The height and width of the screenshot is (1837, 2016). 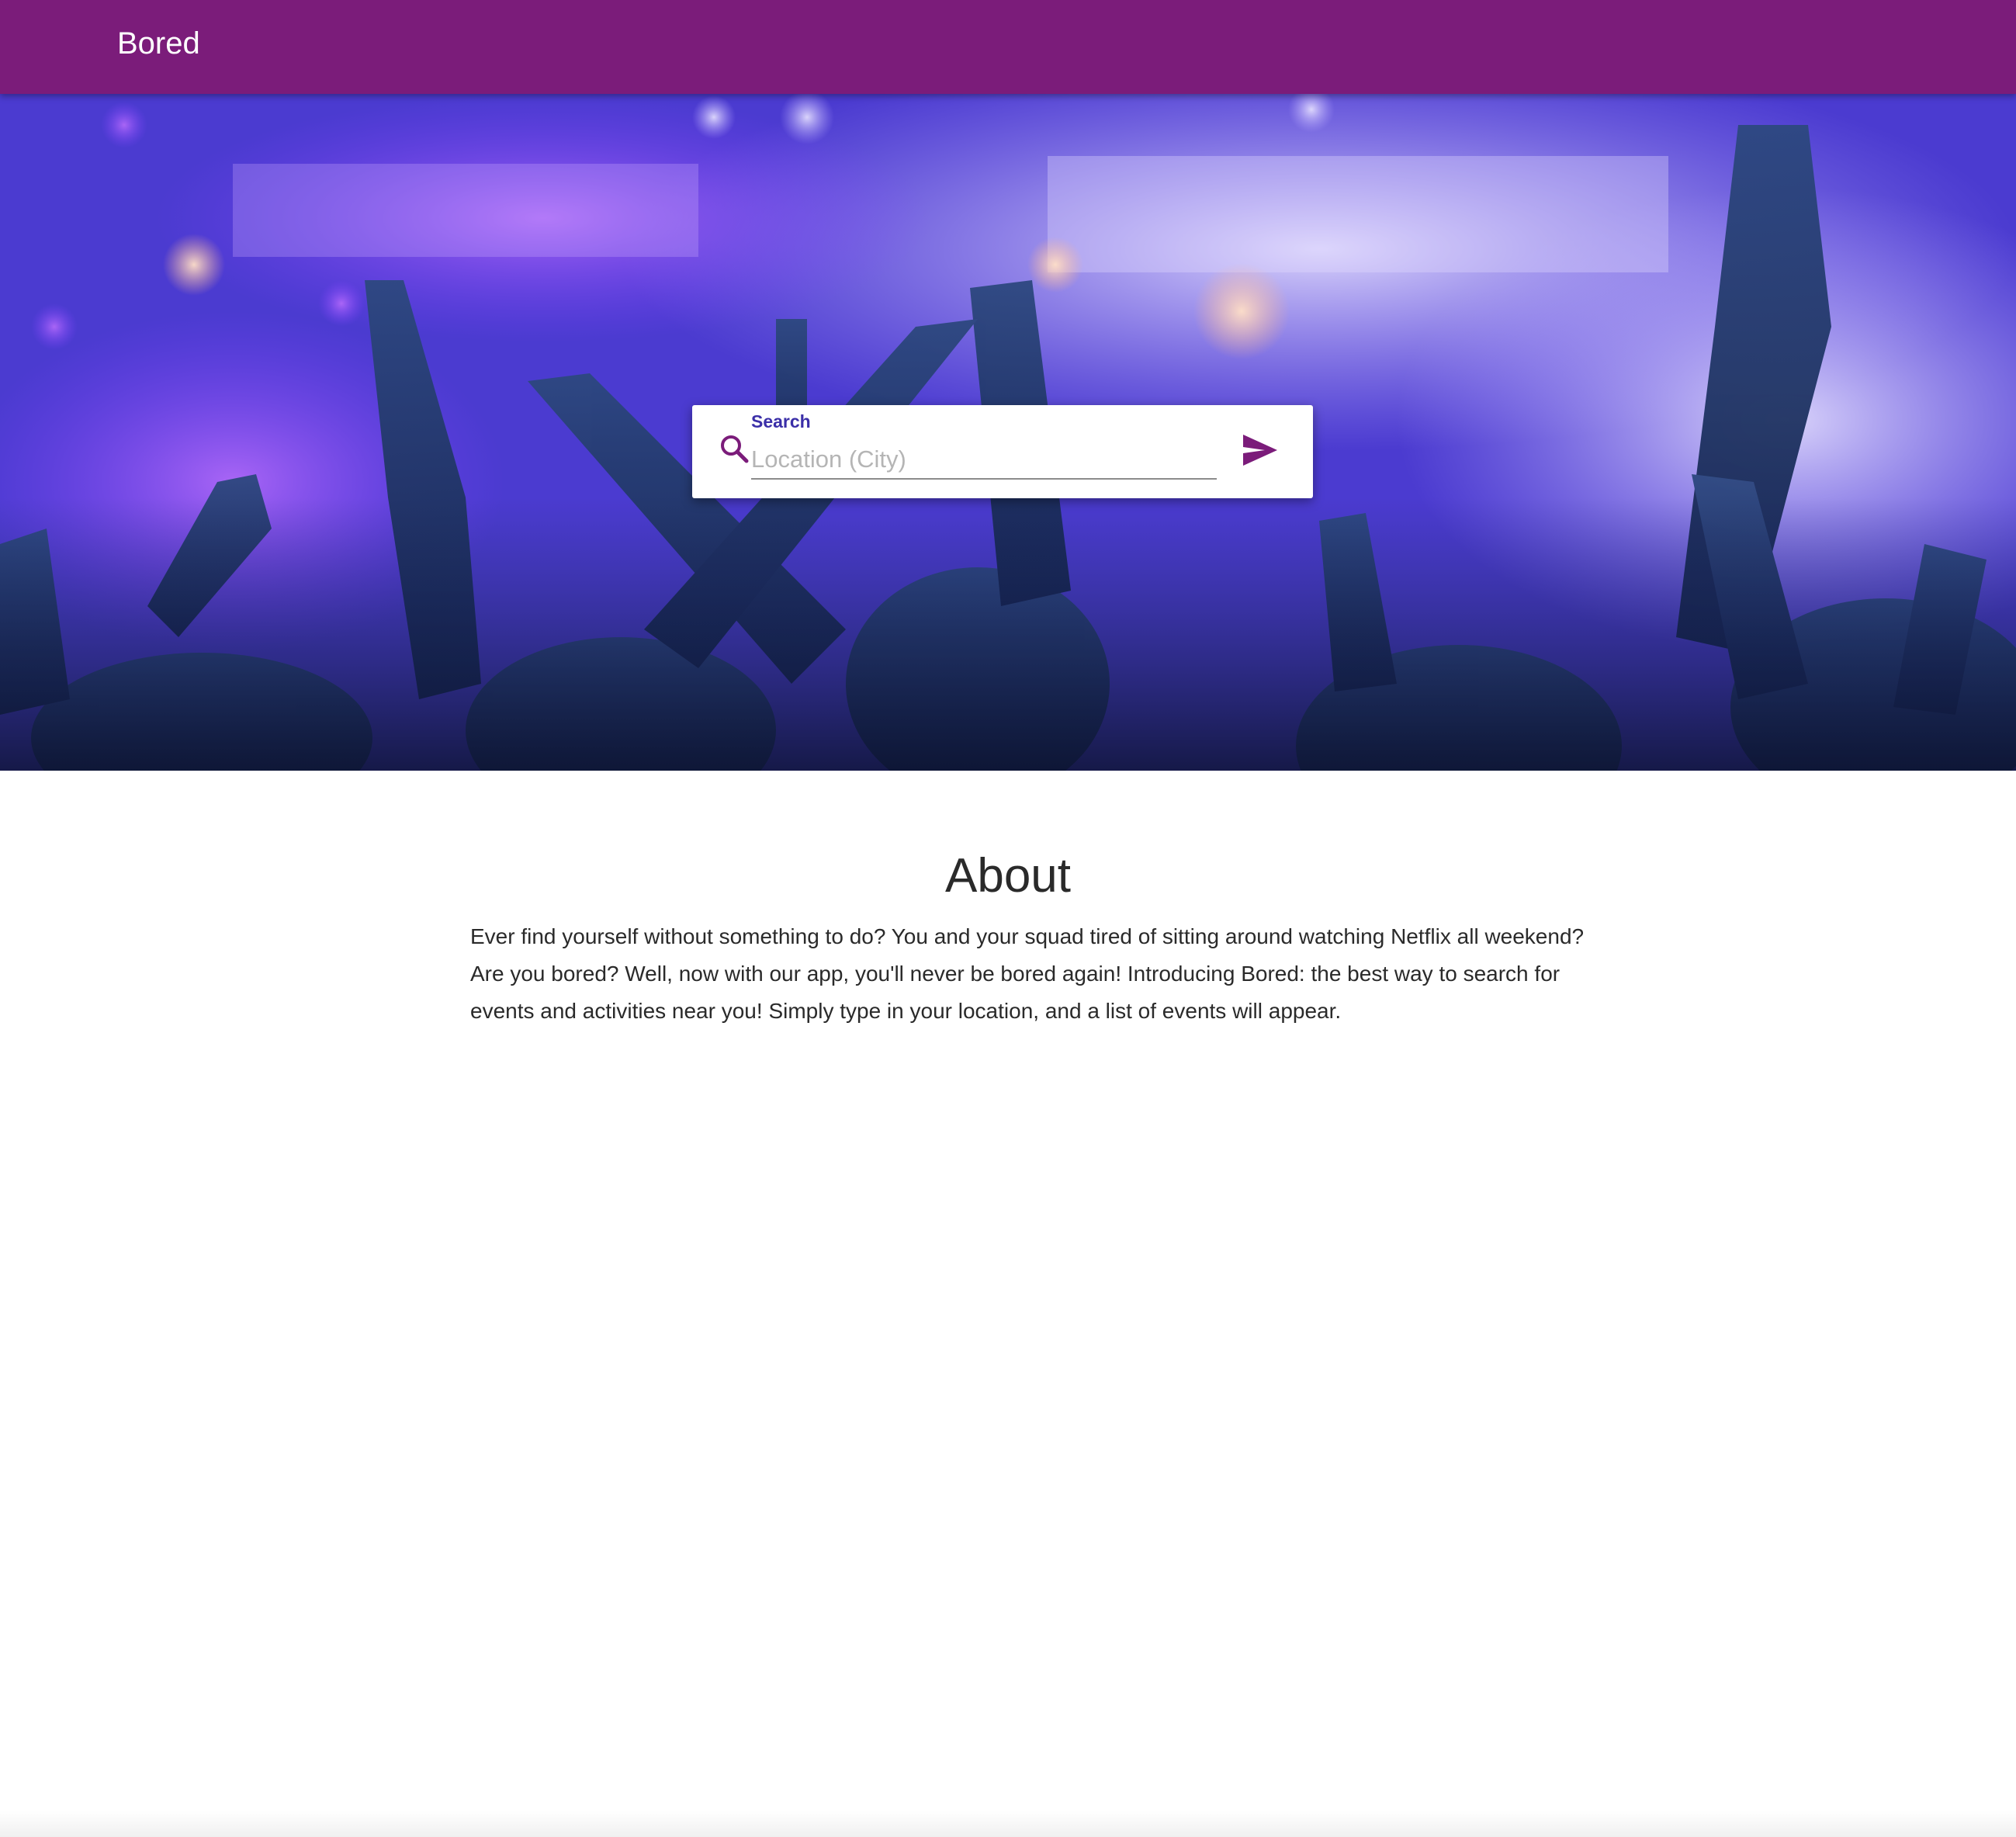 What do you see at coordinates (735, 450) in the screenshot?
I see `search-icon` at bounding box center [735, 450].